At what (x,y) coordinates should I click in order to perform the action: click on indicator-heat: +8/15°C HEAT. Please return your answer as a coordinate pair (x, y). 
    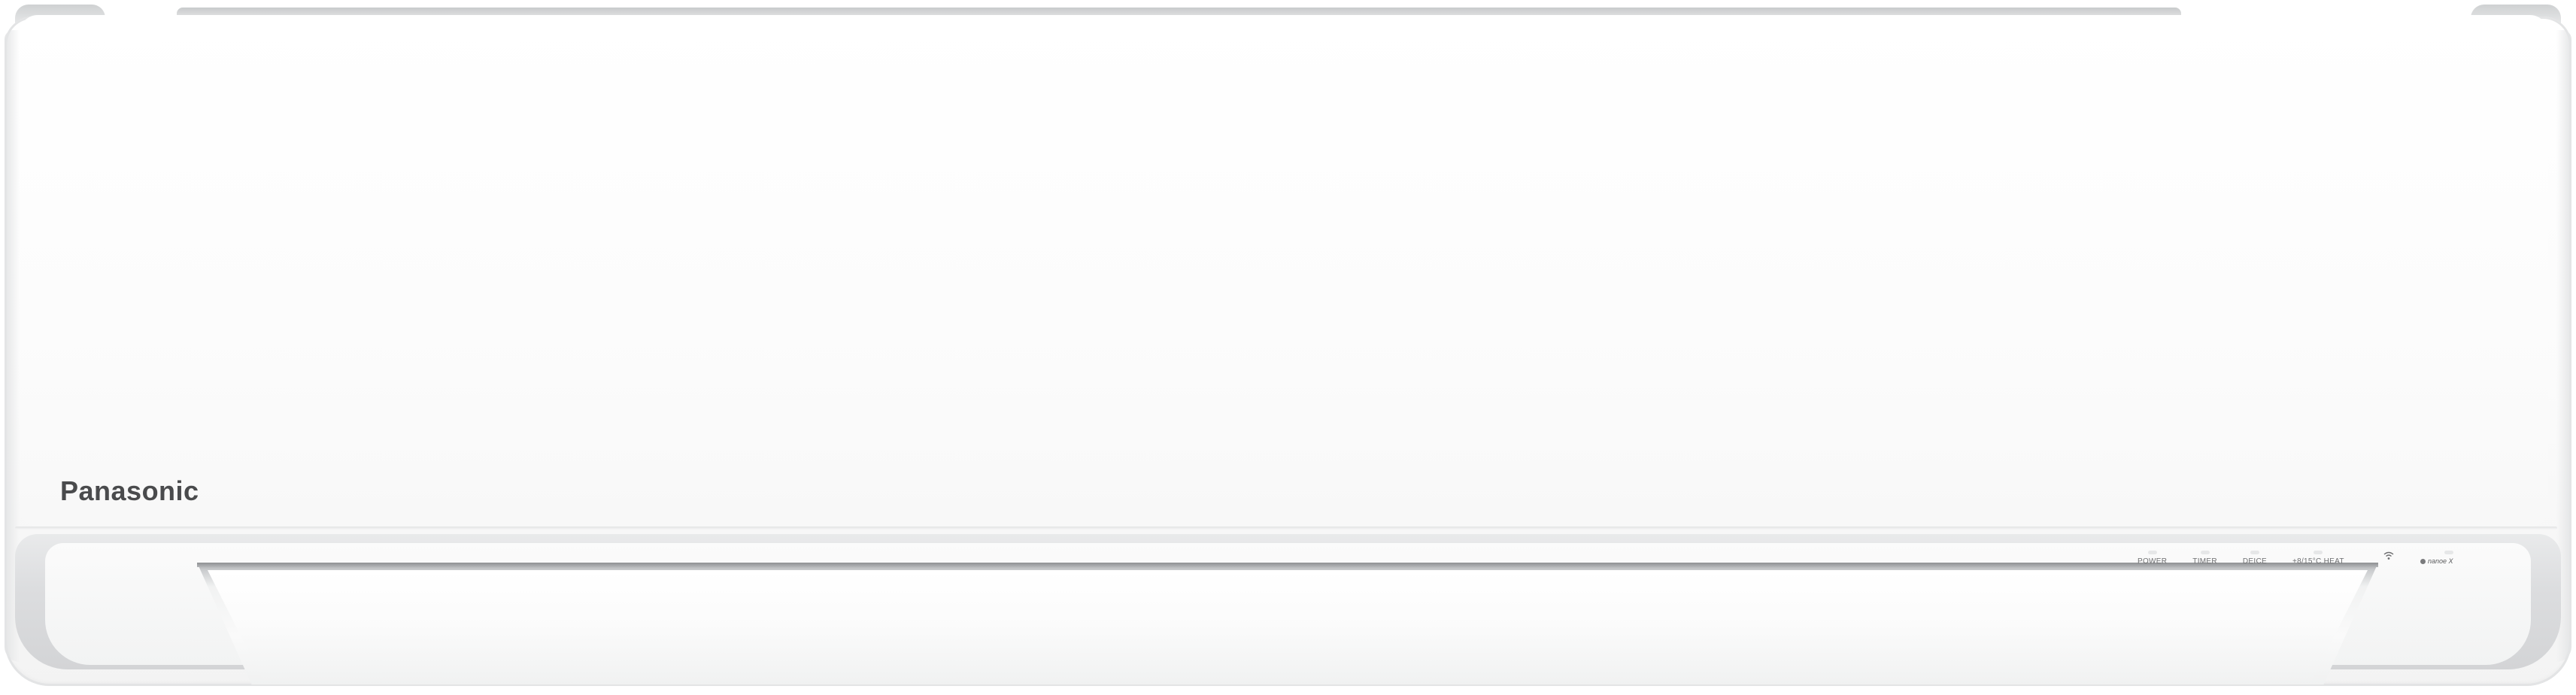
    Looking at the image, I should click on (2318, 558).